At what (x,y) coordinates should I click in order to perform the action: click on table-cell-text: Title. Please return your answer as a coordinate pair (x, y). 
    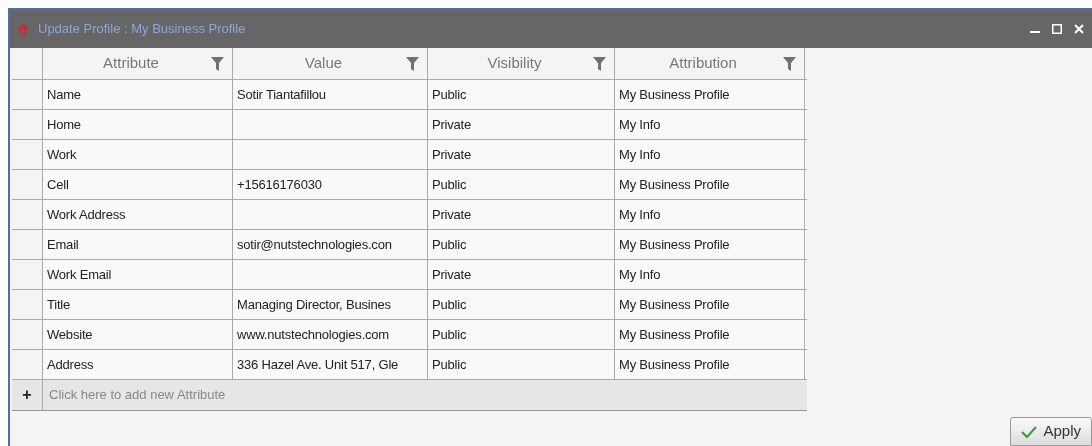
    Looking at the image, I should click on (59, 304).